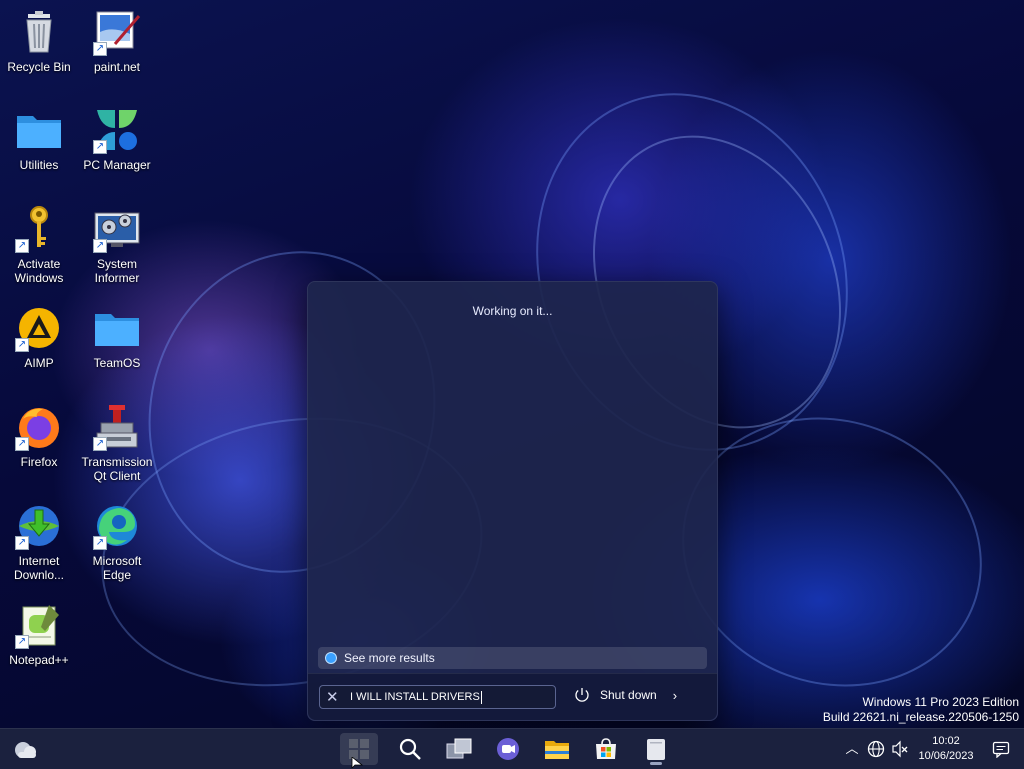 The width and height of the screenshot is (1024, 769). I want to click on search-result-icon, so click(331, 658).